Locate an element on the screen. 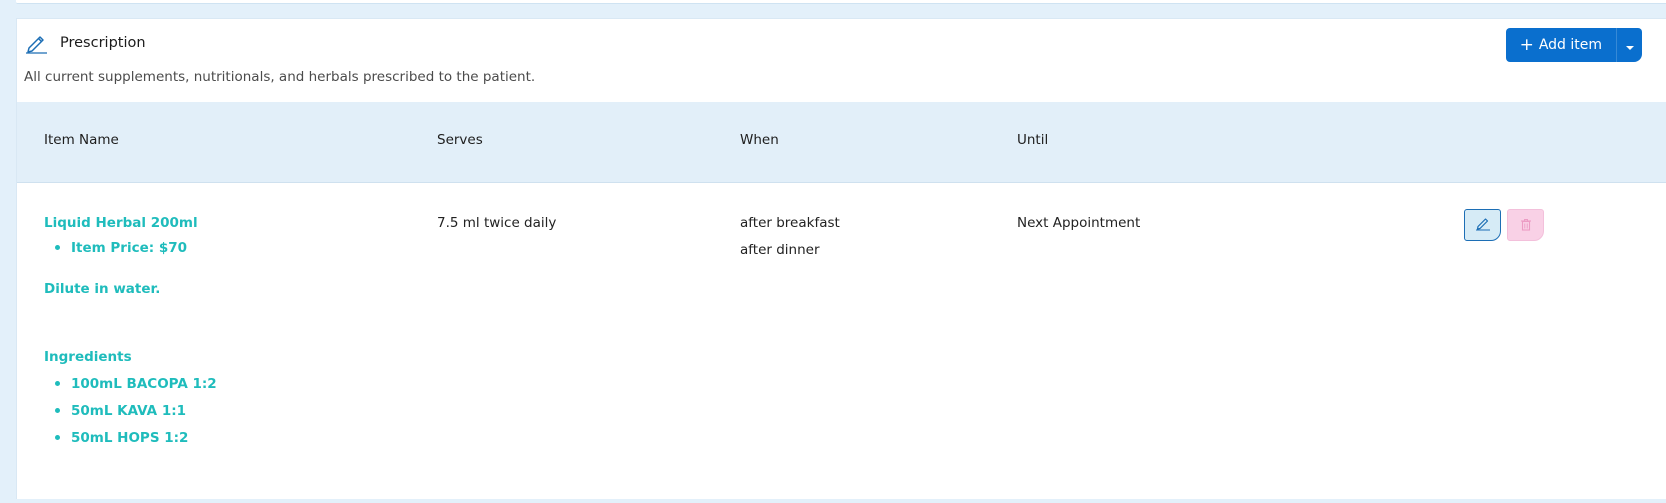 The height and width of the screenshot is (503, 1666). trash-icon is located at coordinates (1526, 225).